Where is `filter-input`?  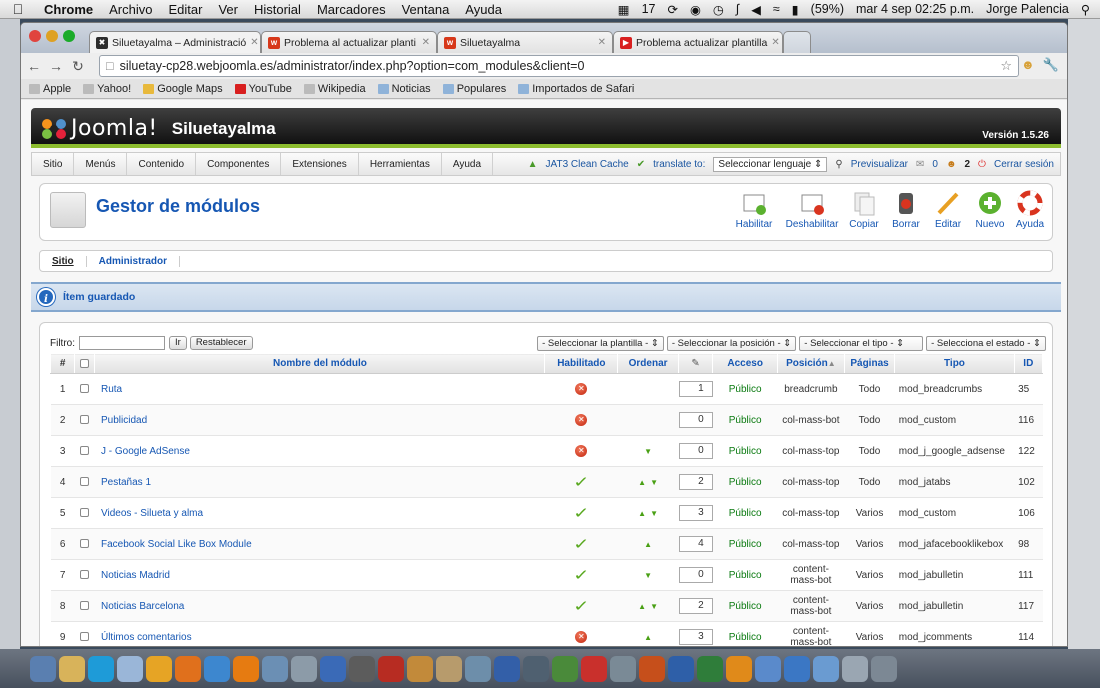 filter-input is located at coordinates (122, 343).